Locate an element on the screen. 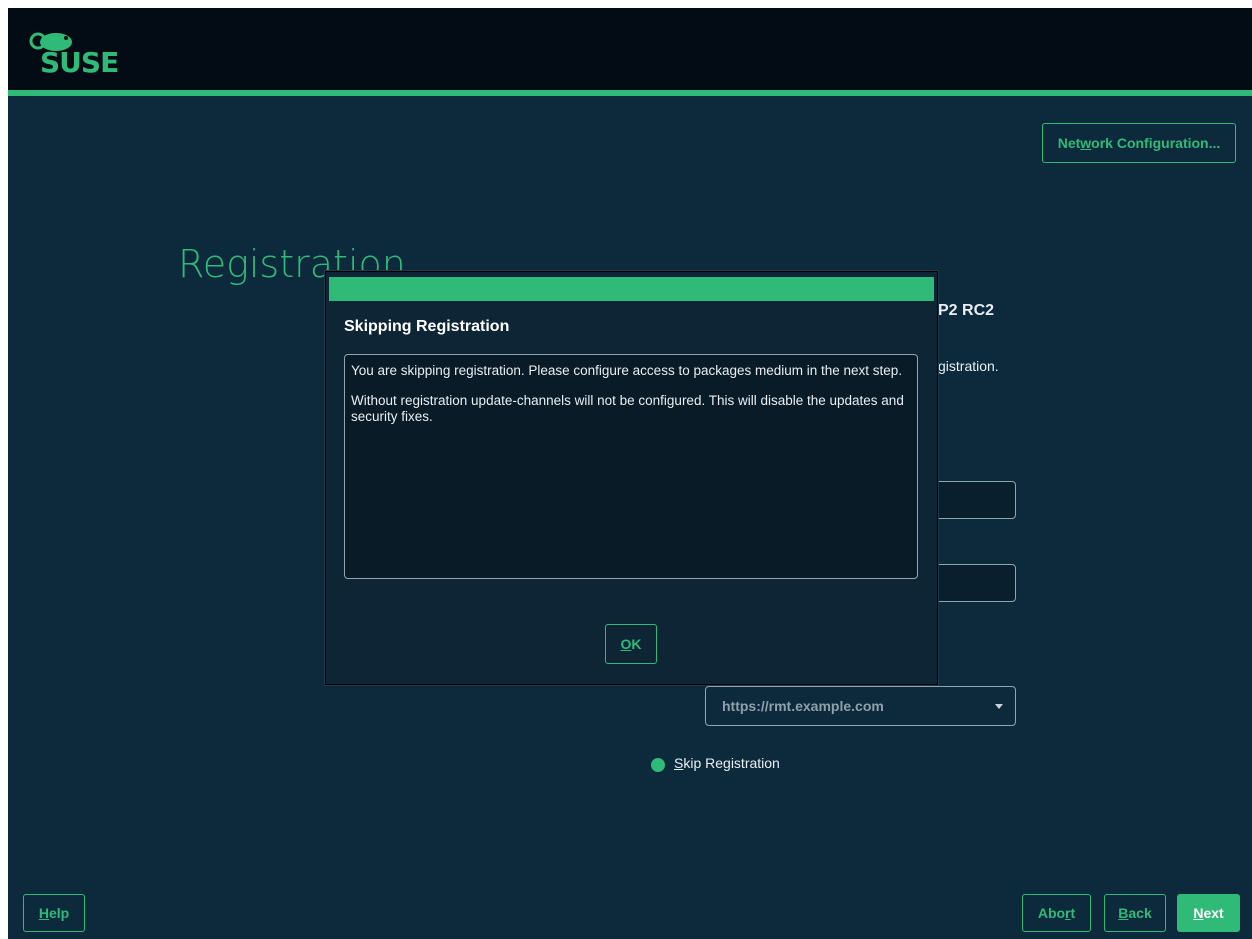 The height and width of the screenshot is (939, 1252). product-name-partial: P2 RC2 is located at coordinates (966, 310).